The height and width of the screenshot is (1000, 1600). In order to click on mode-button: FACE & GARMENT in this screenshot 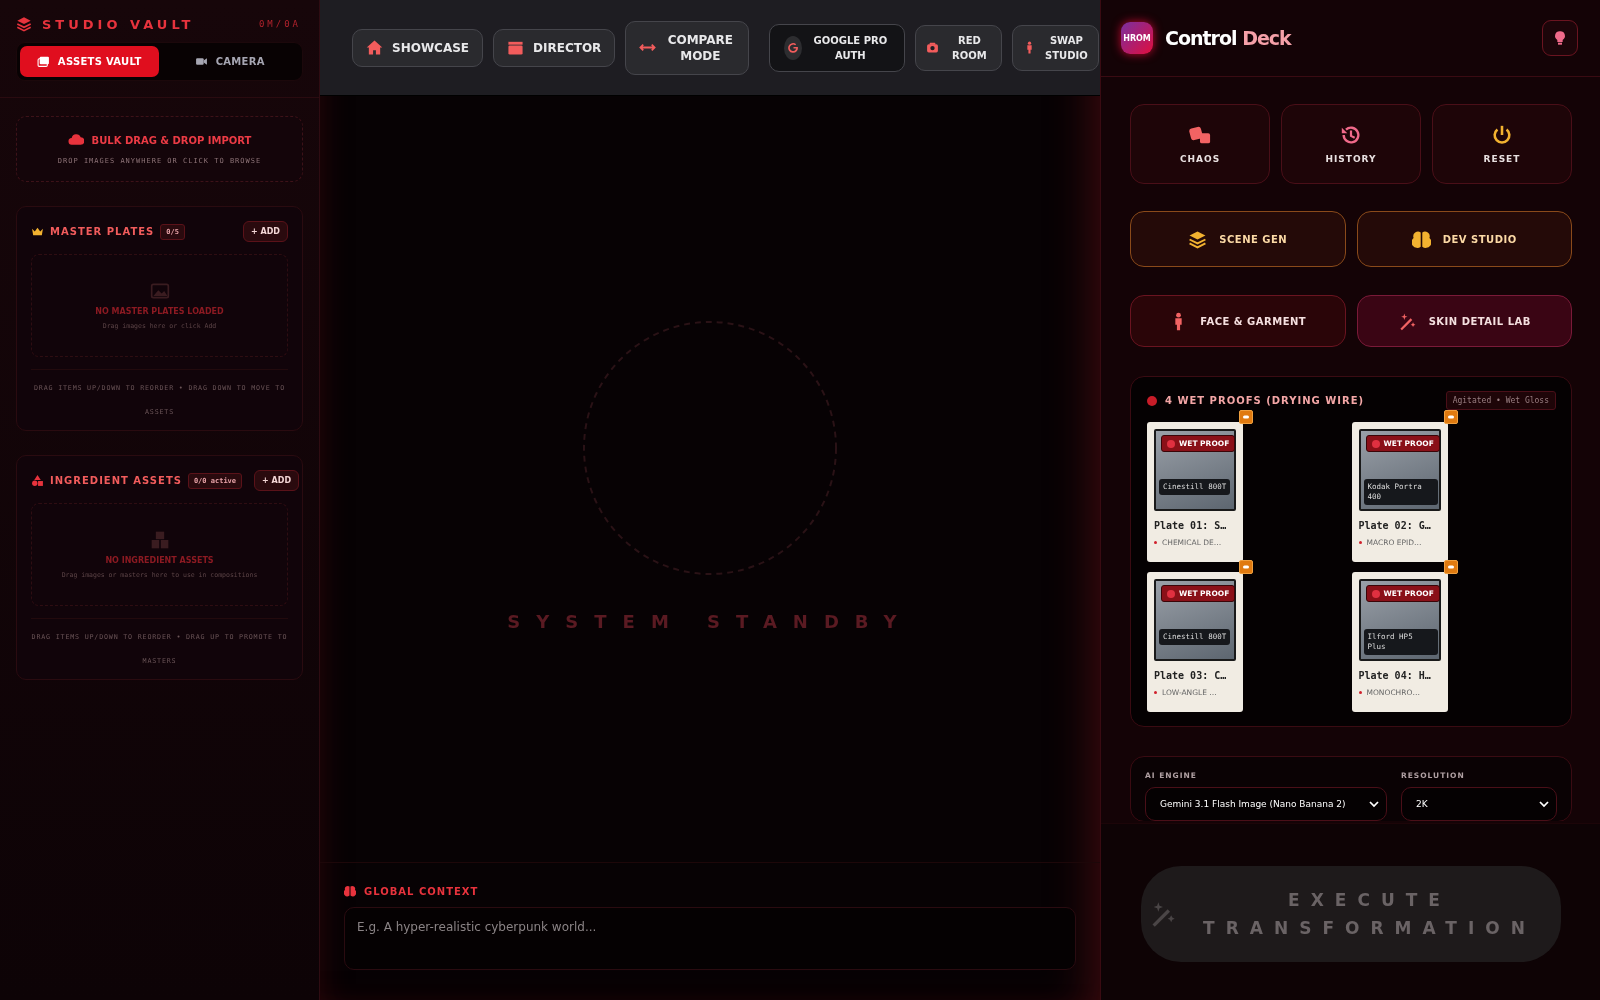, I will do `click(1238, 321)`.